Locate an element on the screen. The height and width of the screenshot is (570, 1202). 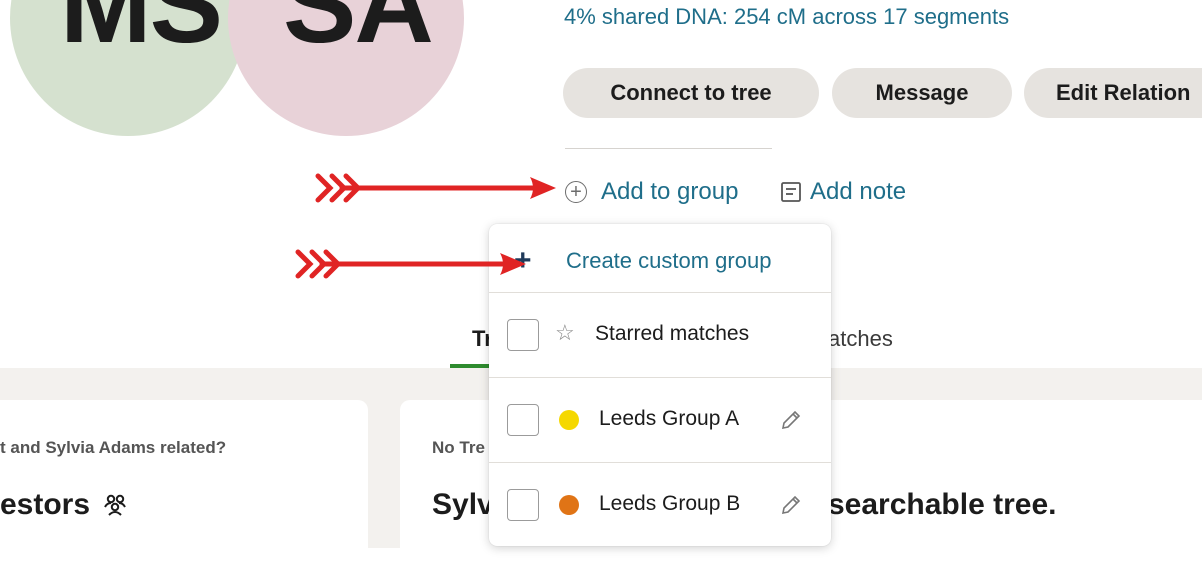
group-option-starred: ☆ Starred matches is located at coordinates (660, 334).